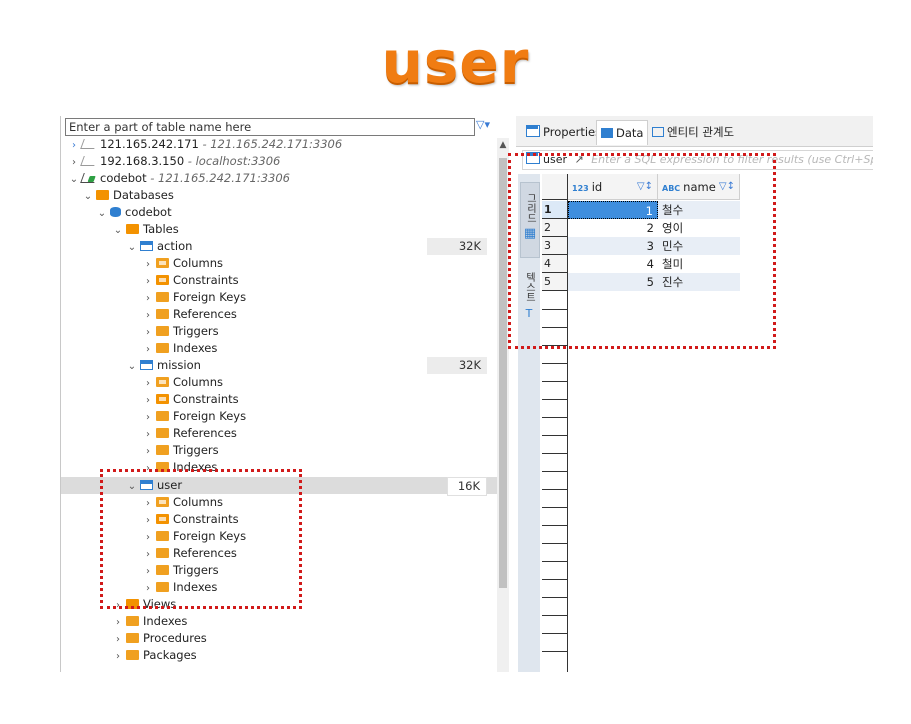 This screenshot has height=724, width=911. I want to click on connected-icon, so click(89, 178).